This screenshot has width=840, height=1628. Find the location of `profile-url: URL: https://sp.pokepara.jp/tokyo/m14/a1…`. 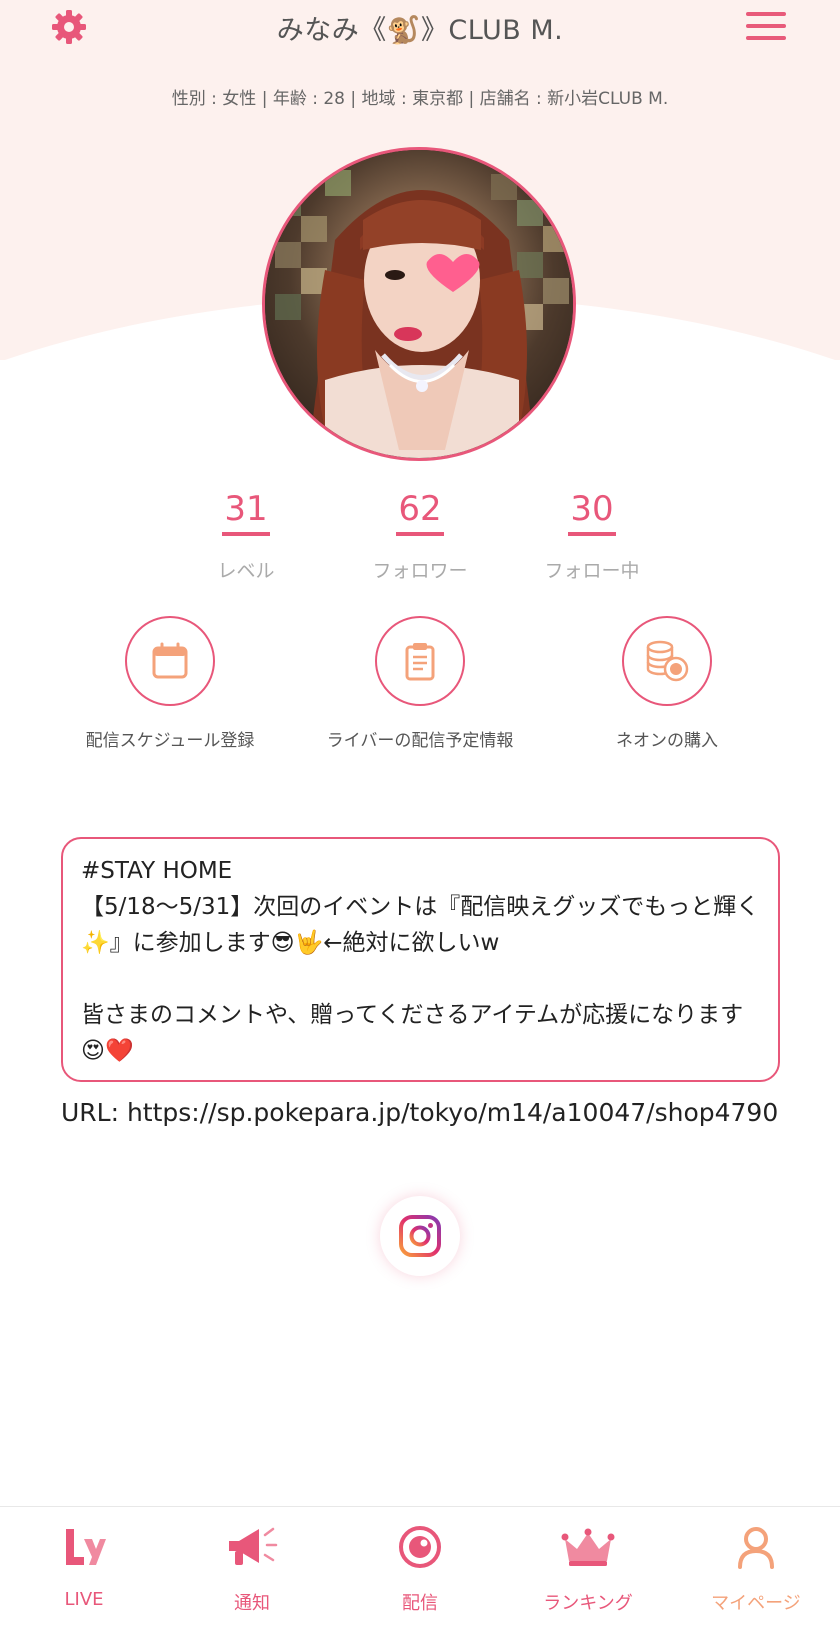

profile-url: URL: https://sp.pokepara.jp/tokyo/m14/a1… is located at coordinates (450, 1112).